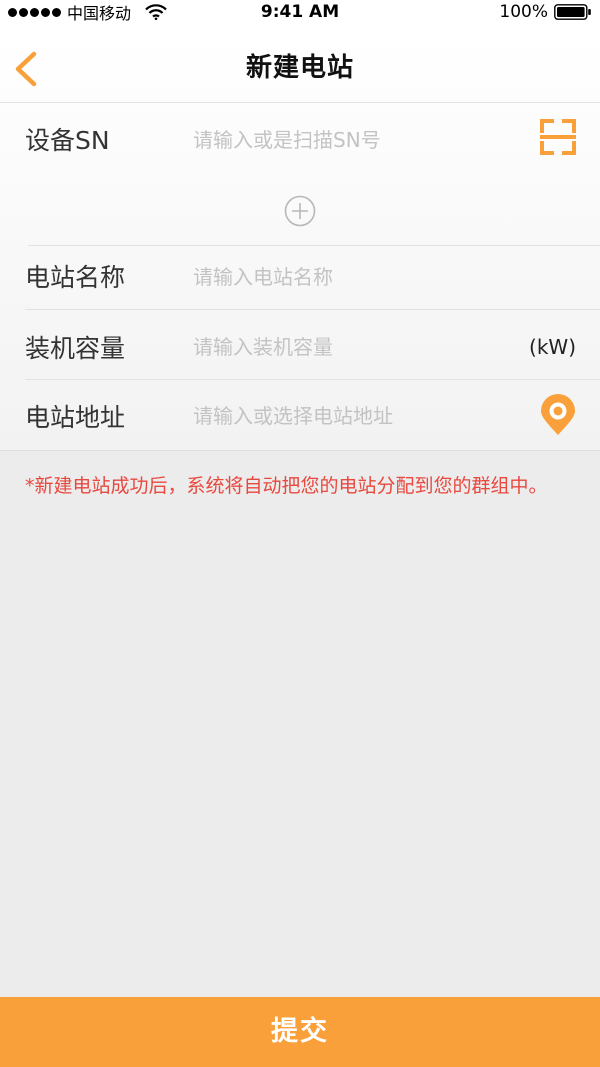  What do you see at coordinates (558, 415) in the screenshot?
I see `location-pin-icon` at bounding box center [558, 415].